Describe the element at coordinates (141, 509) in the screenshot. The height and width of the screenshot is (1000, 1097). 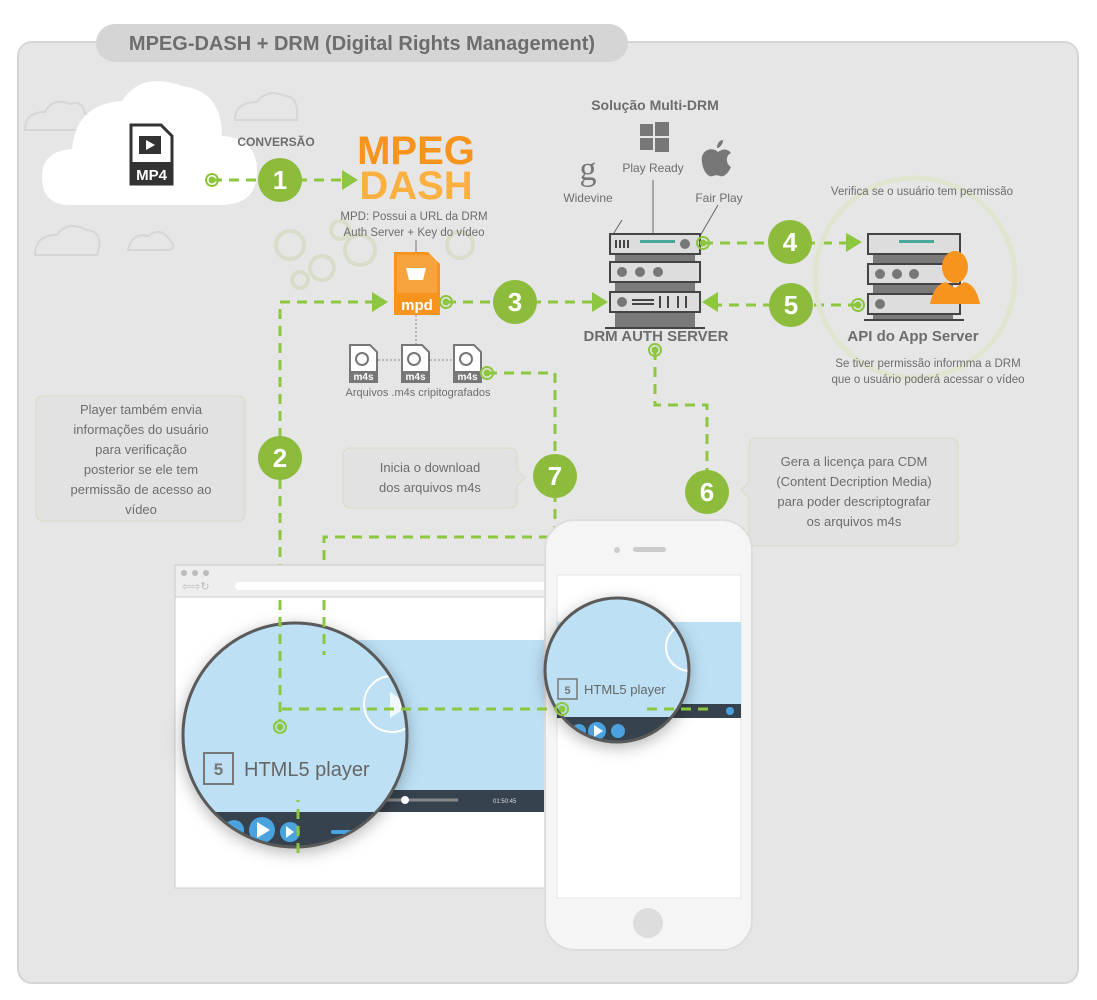
I see `bubble-text: vídeo` at that location.